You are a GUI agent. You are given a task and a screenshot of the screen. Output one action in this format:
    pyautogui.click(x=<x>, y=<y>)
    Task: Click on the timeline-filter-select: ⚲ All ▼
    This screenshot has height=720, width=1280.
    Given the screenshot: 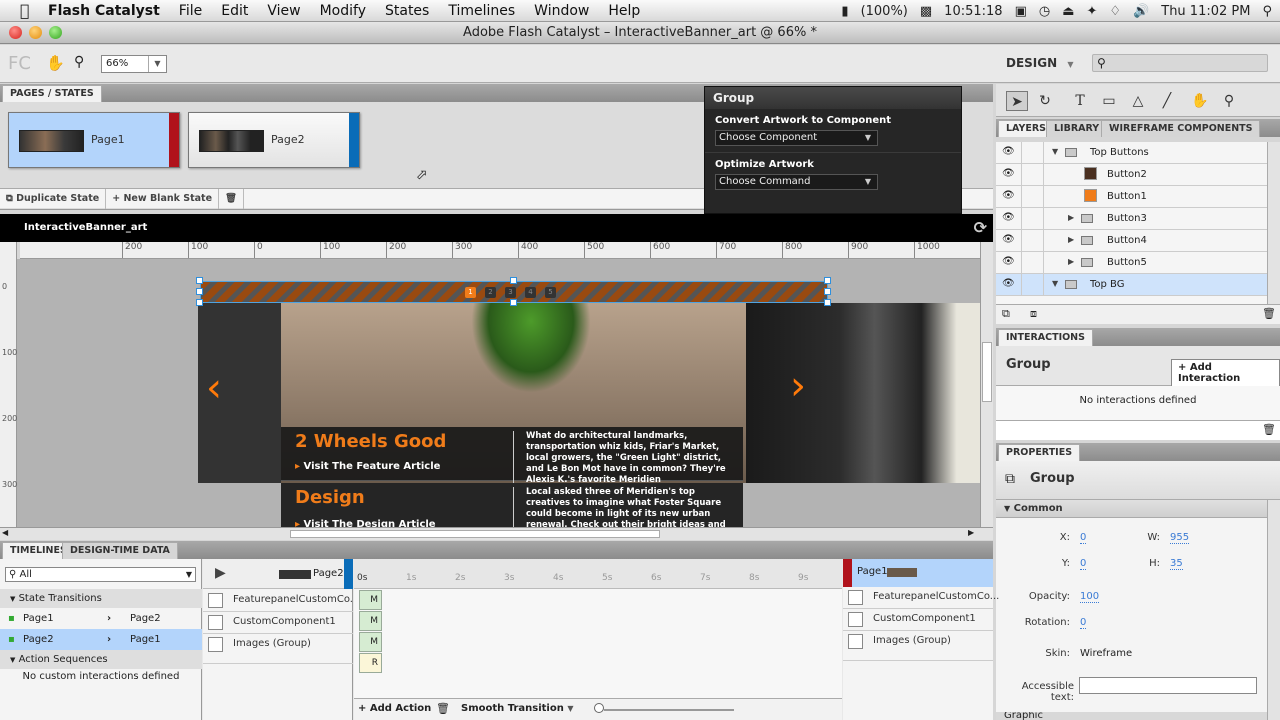 What is the action you would take?
    pyautogui.click(x=100, y=574)
    